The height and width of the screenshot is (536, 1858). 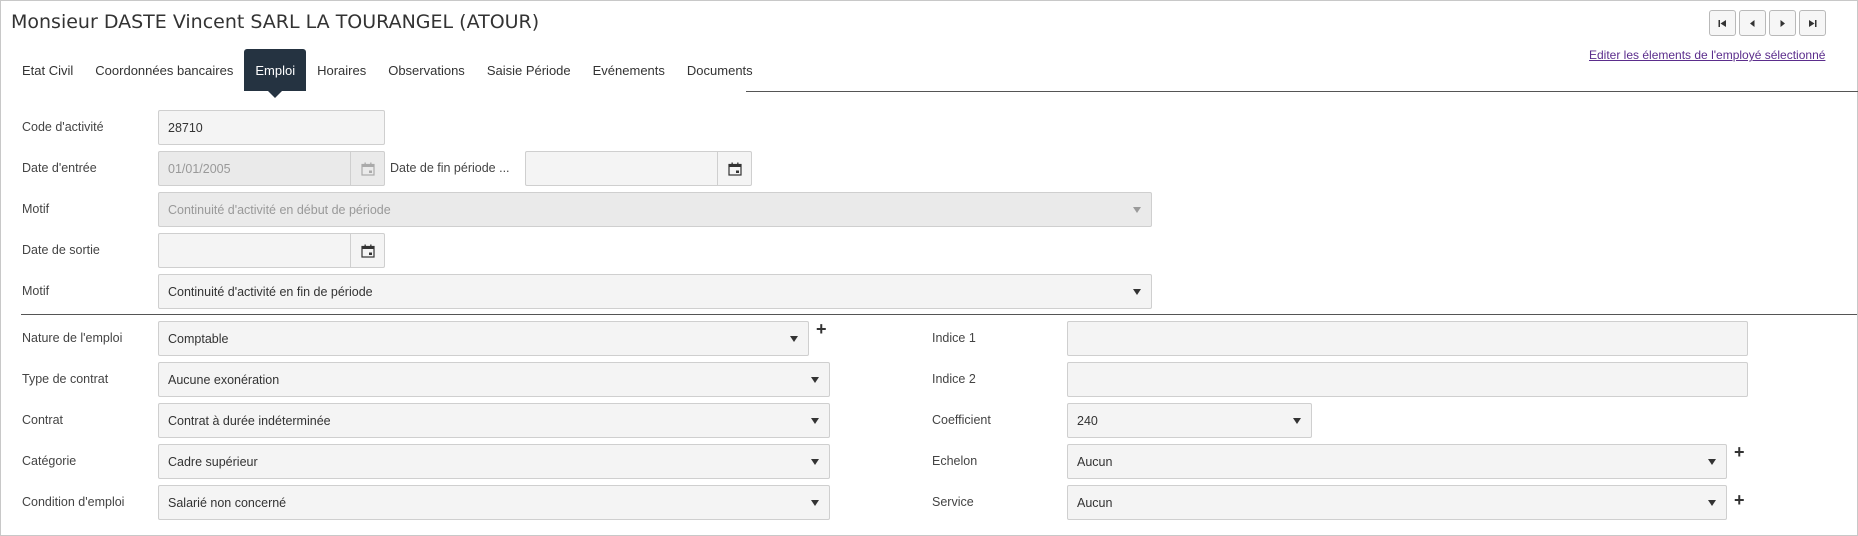 I want to click on next-record-button, so click(x=1782, y=23).